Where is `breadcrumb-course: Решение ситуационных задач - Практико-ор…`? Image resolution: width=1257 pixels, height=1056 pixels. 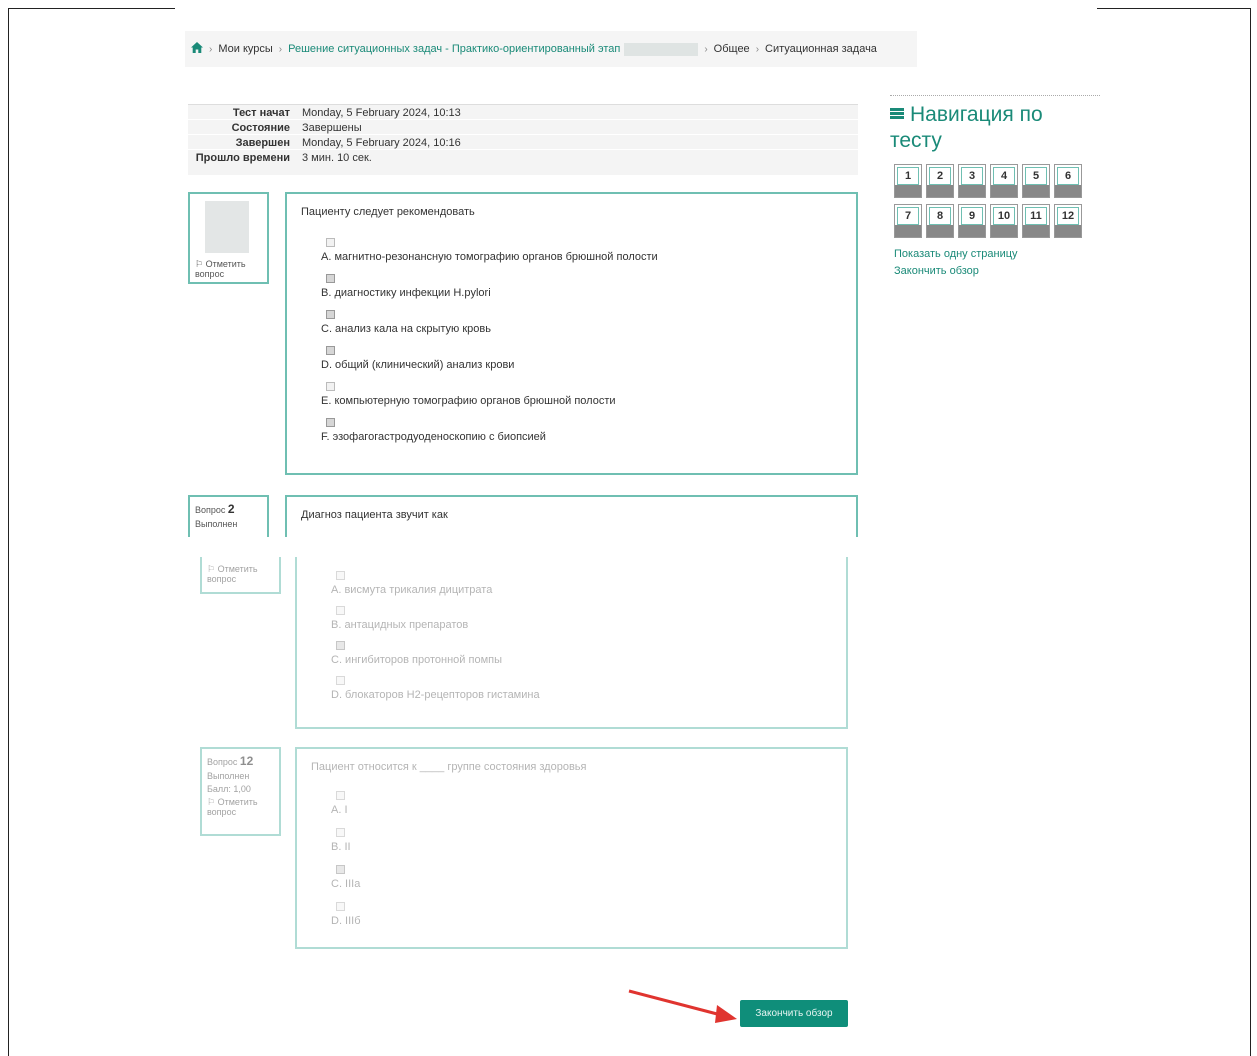 breadcrumb-course: Решение ситуационных задач - Практико-ор… is located at coordinates (454, 49).